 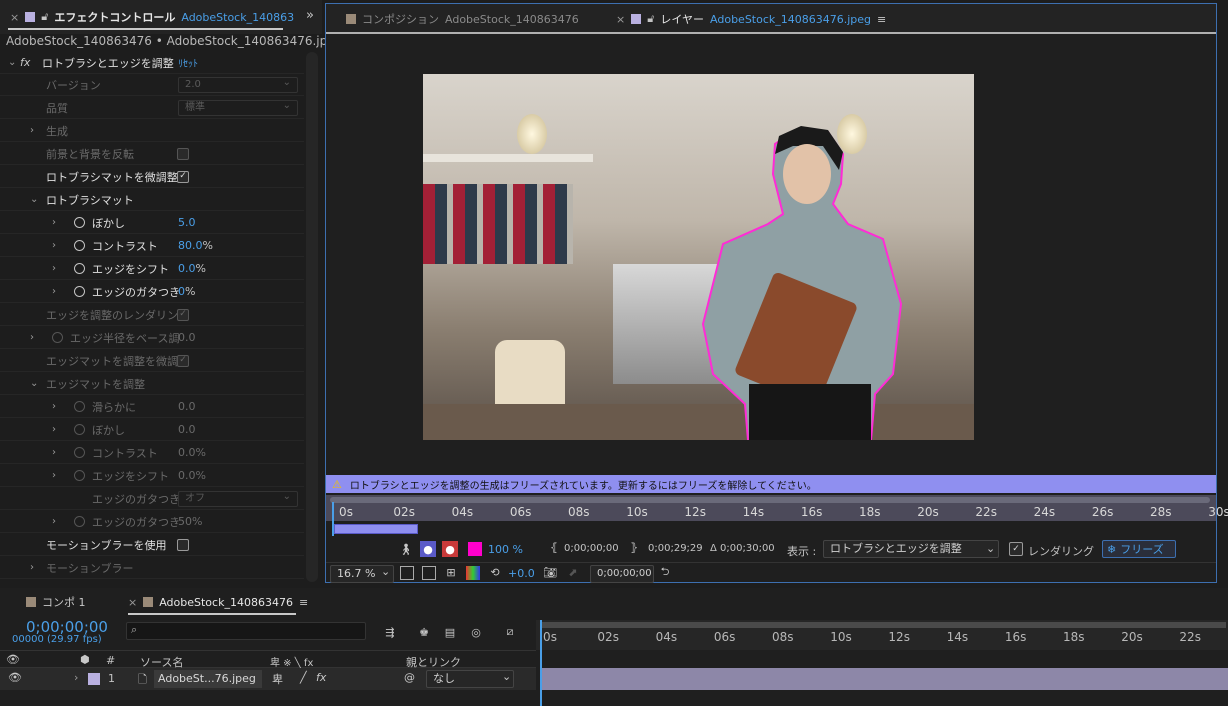 I want to click on contrast-value: 80.0, so click(x=190, y=245).